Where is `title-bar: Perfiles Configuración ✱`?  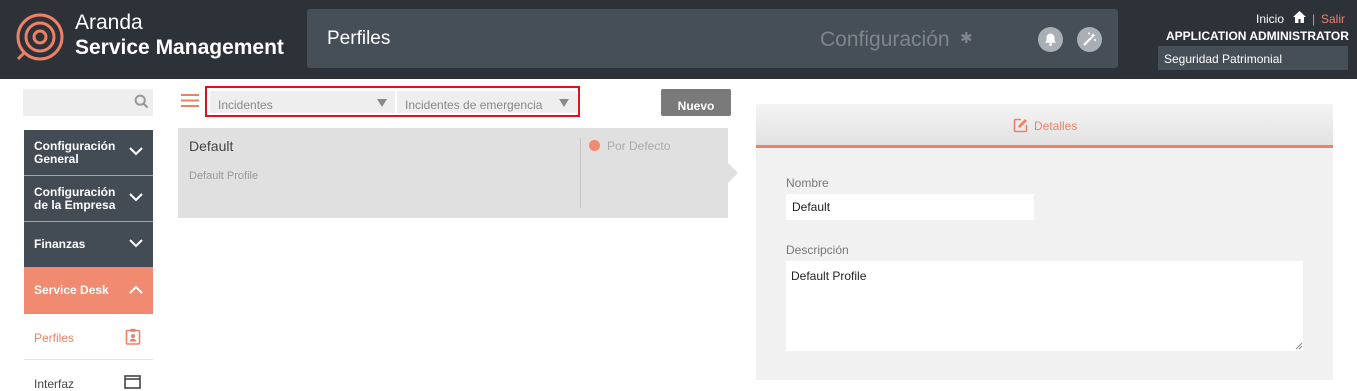 title-bar: Perfiles Configuración ✱ is located at coordinates (712, 38).